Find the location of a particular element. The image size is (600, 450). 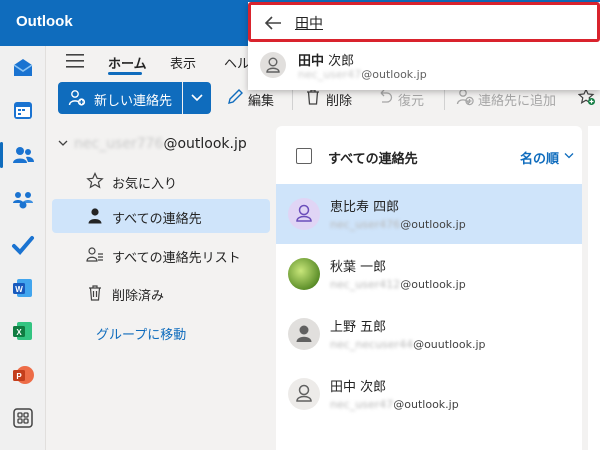

people-icon is located at coordinates (23, 155).